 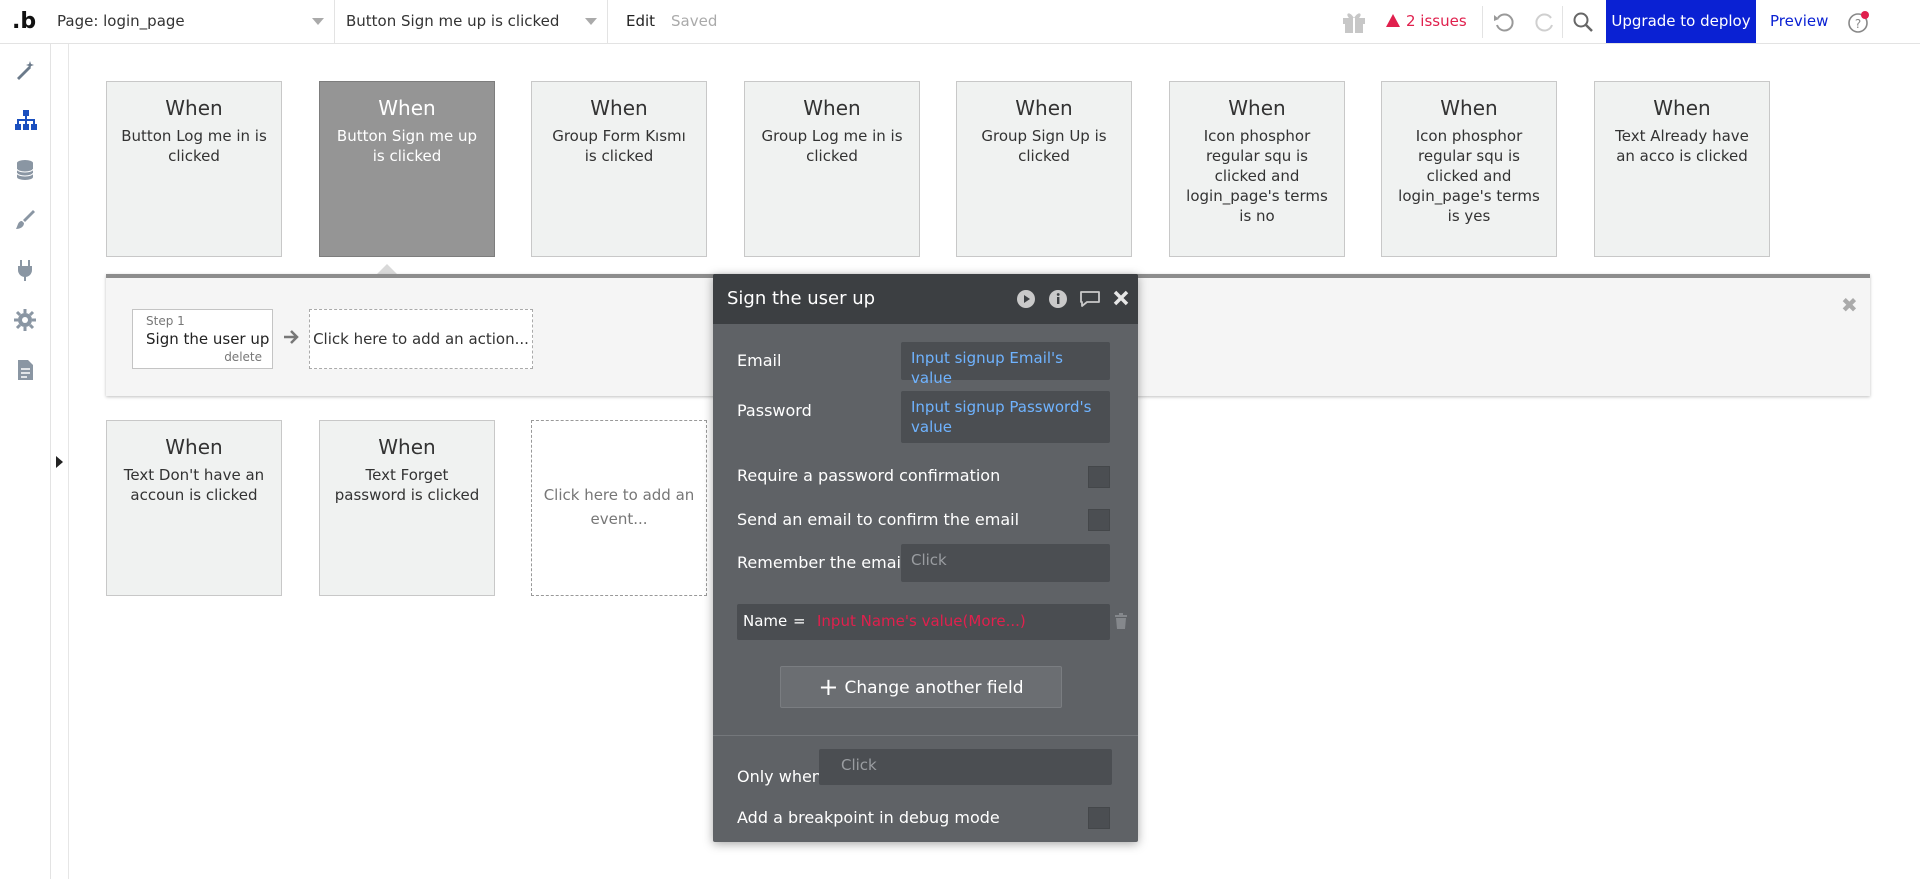 I want to click on close-icon, so click(x=1121, y=300).